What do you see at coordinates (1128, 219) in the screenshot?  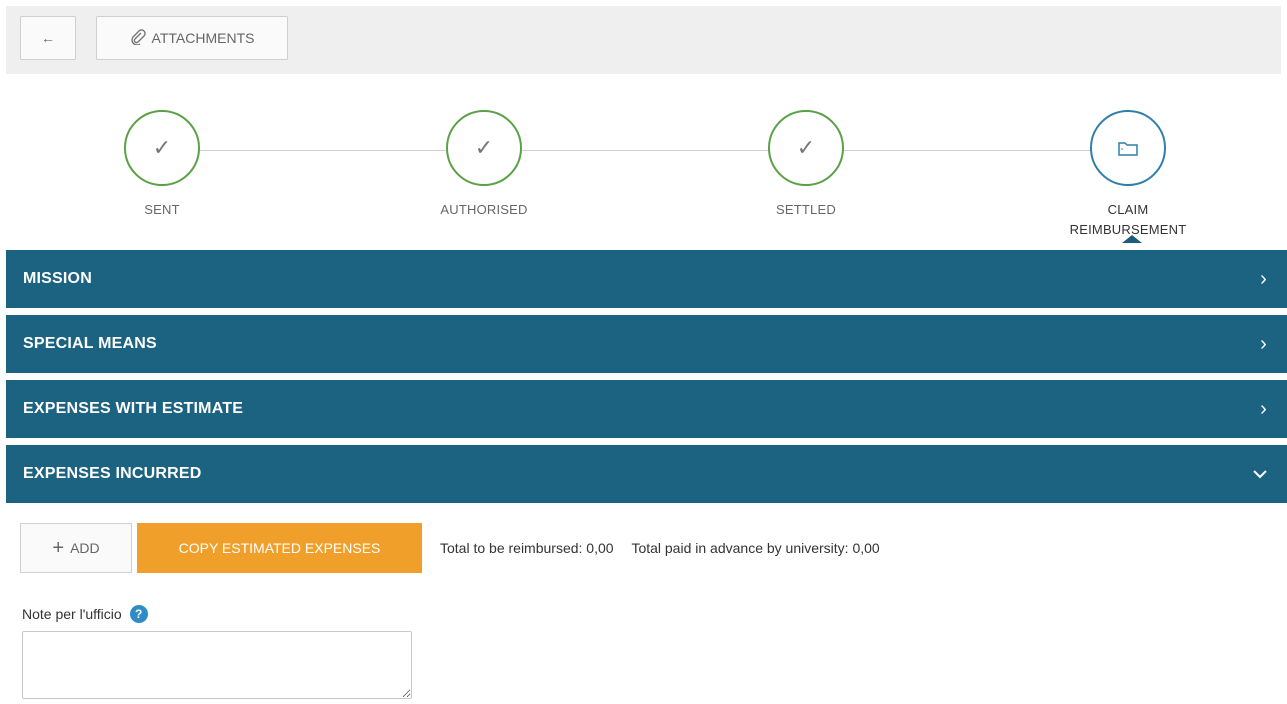 I see `step-label: CLAIM REIMBURSEMENT` at bounding box center [1128, 219].